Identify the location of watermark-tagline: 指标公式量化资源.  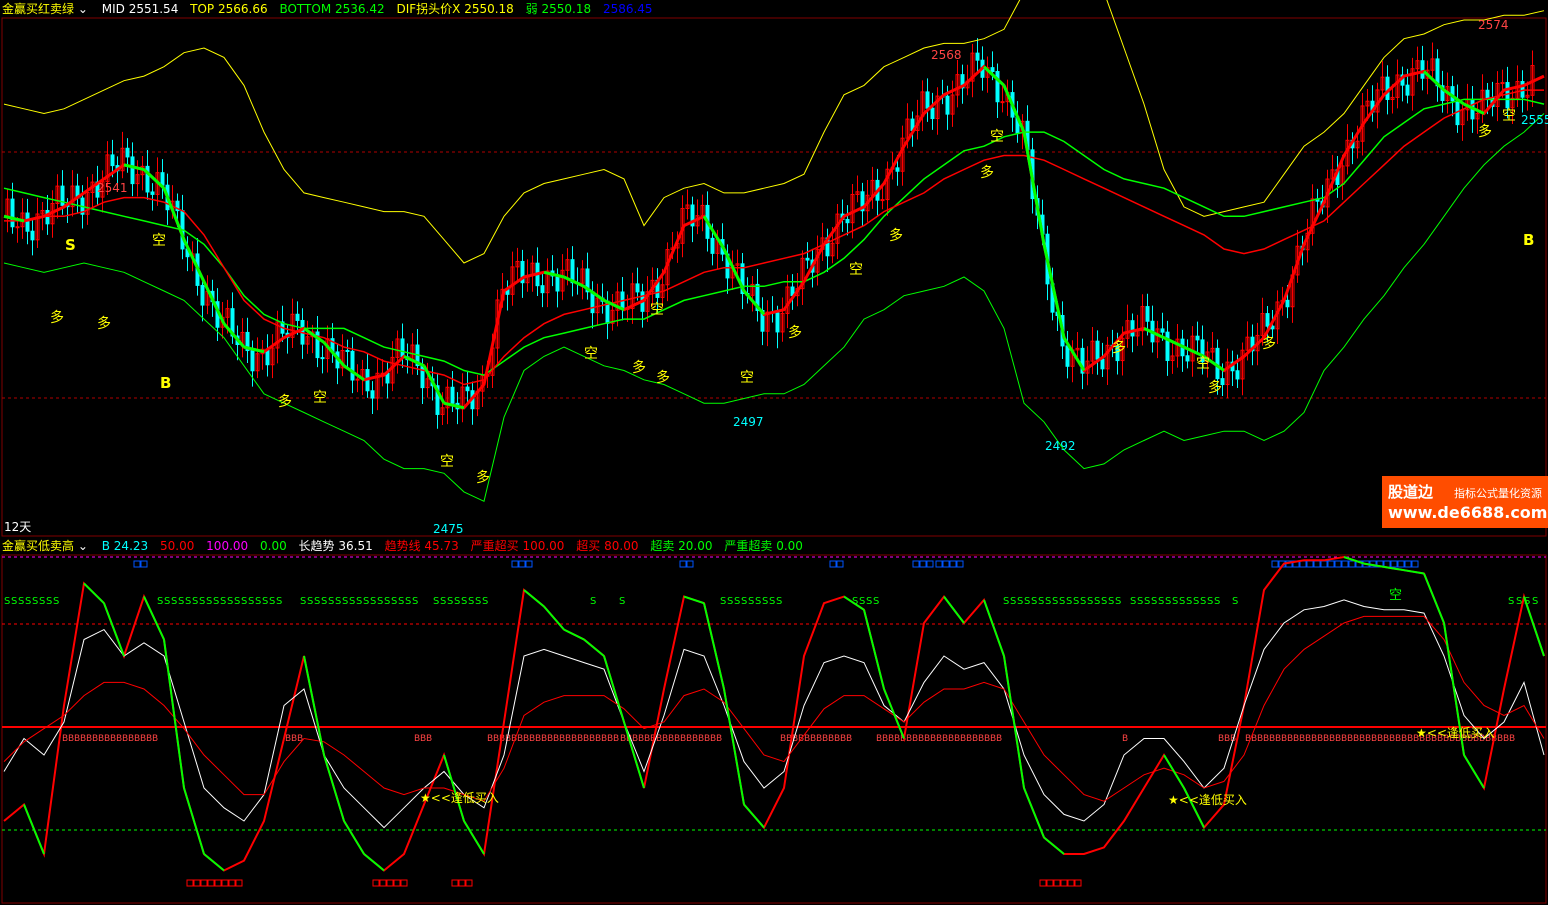
(1498, 493).